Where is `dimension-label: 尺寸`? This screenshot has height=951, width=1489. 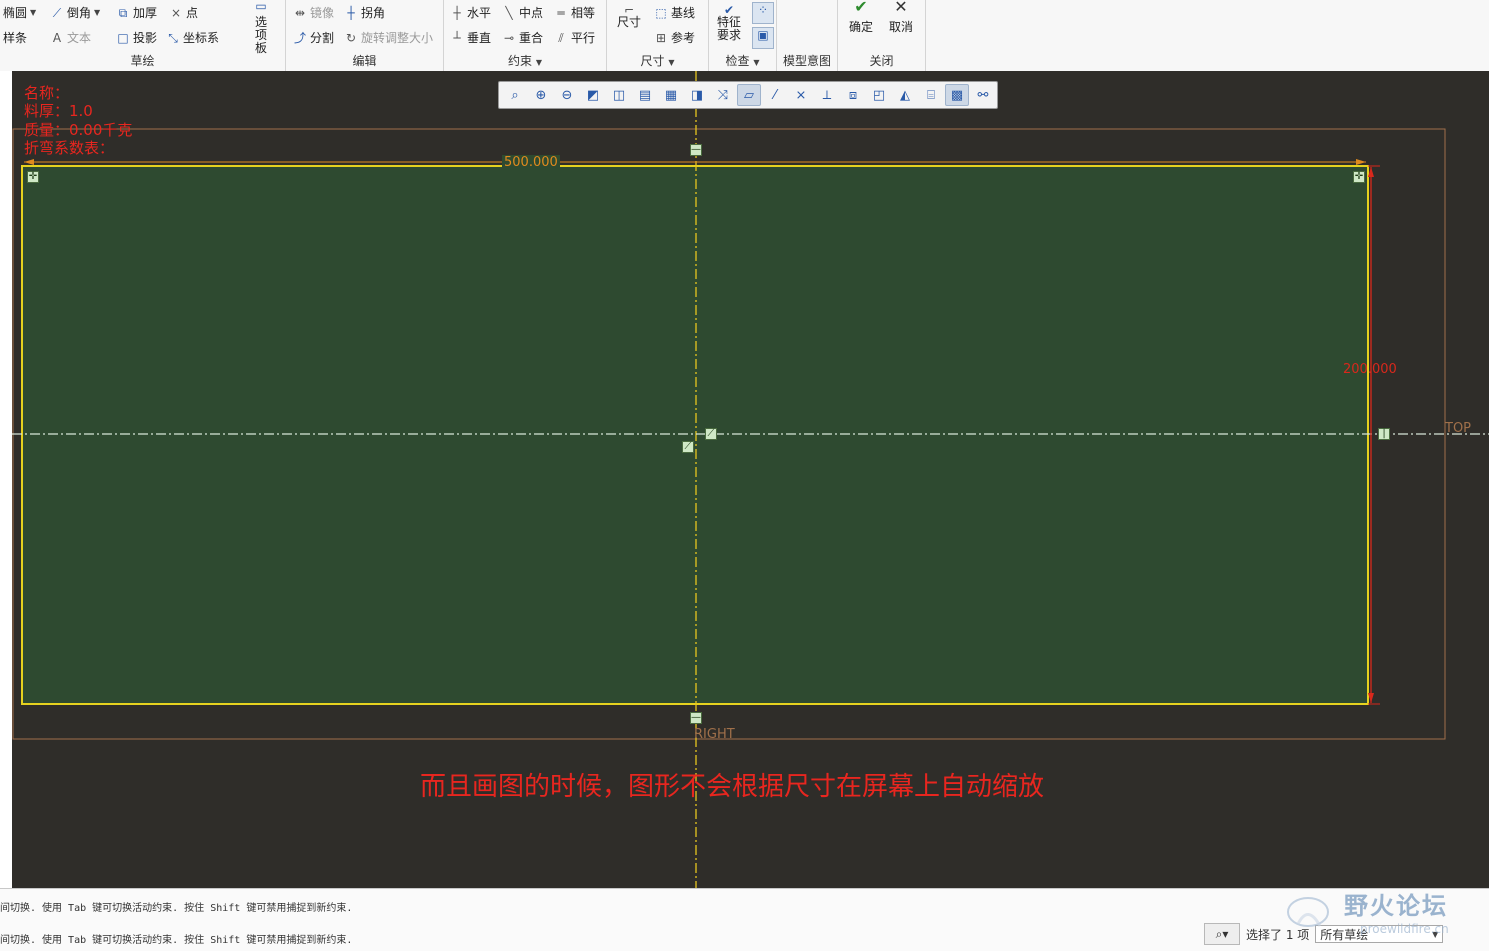 dimension-label: 尺寸 is located at coordinates (628, 22).